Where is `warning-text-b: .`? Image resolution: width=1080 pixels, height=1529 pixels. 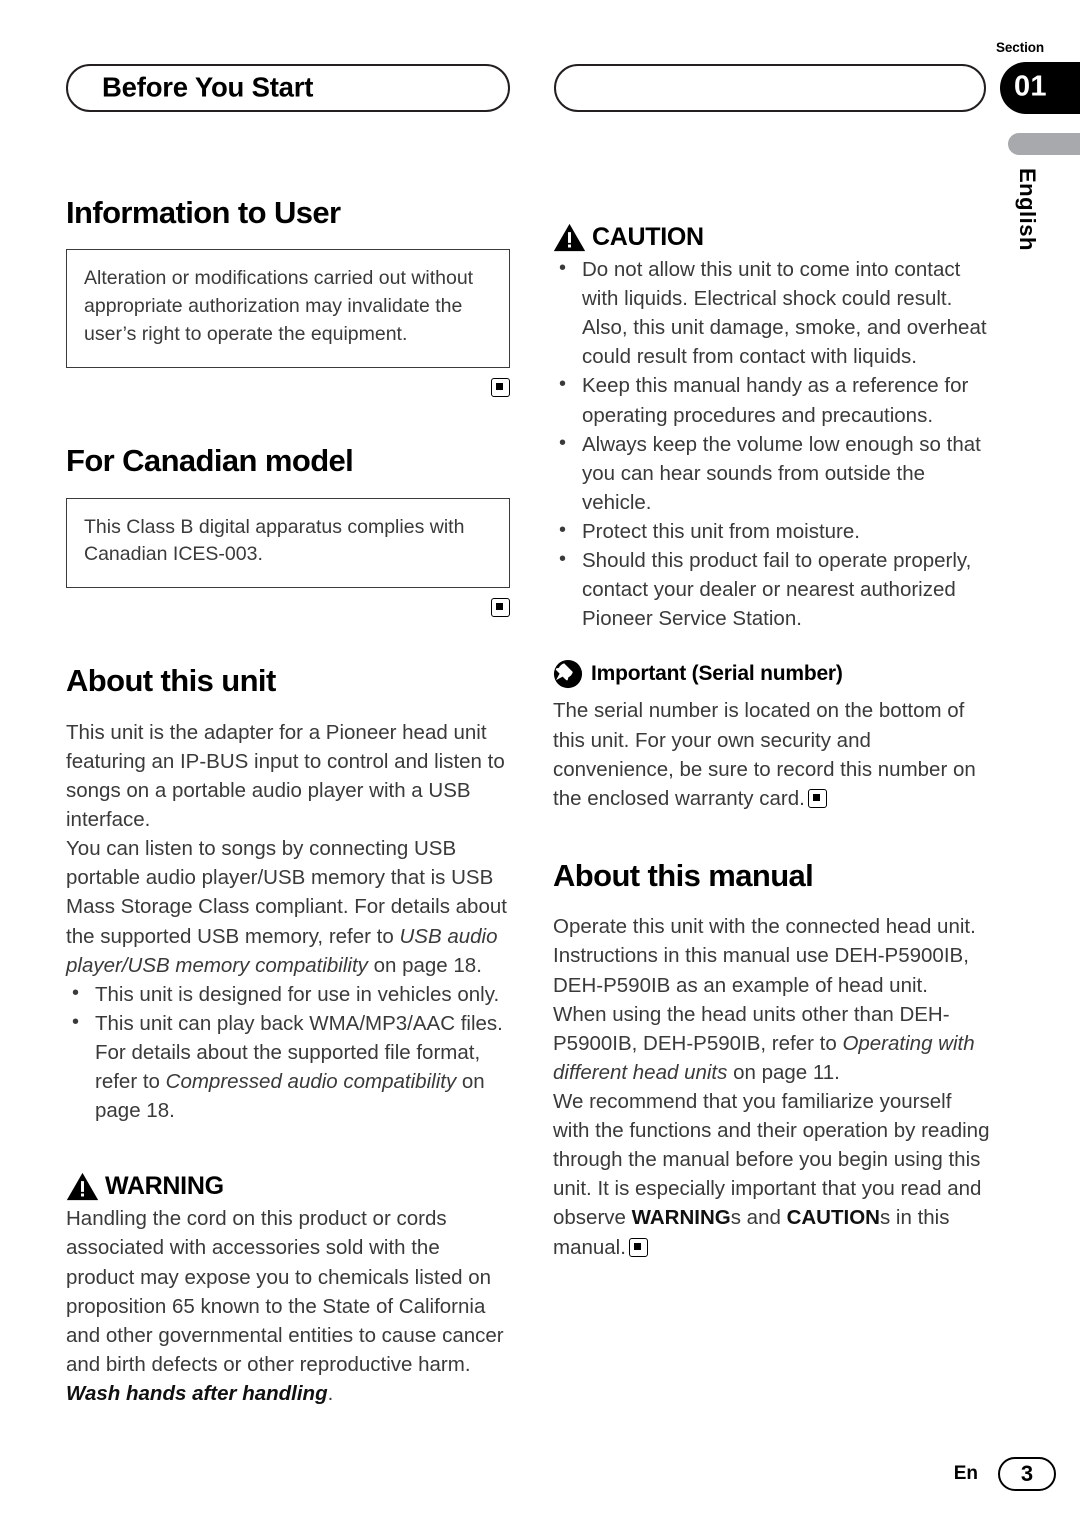
warning-text-b: . is located at coordinates (330, 1393).